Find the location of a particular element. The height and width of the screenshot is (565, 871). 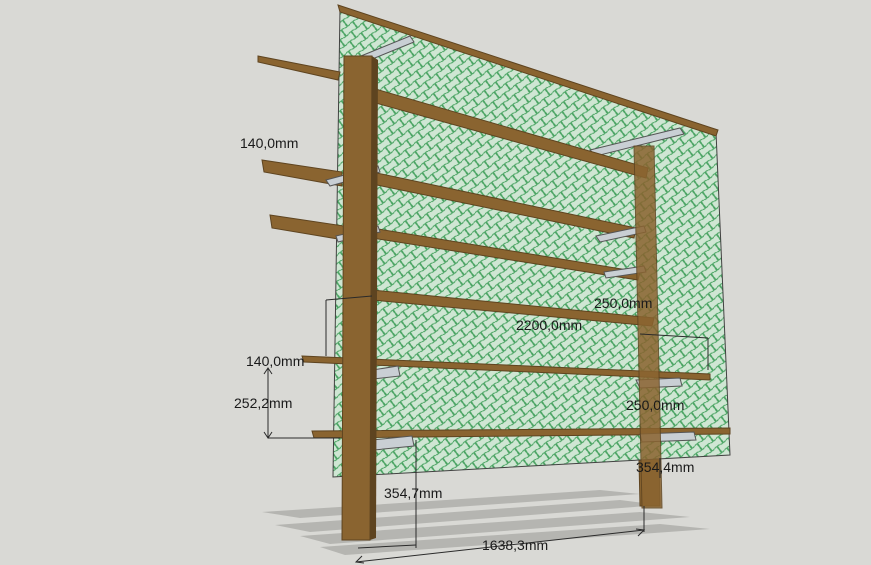

dim-lower-board-thickness: 140,0mm is located at coordinates (275, 361).